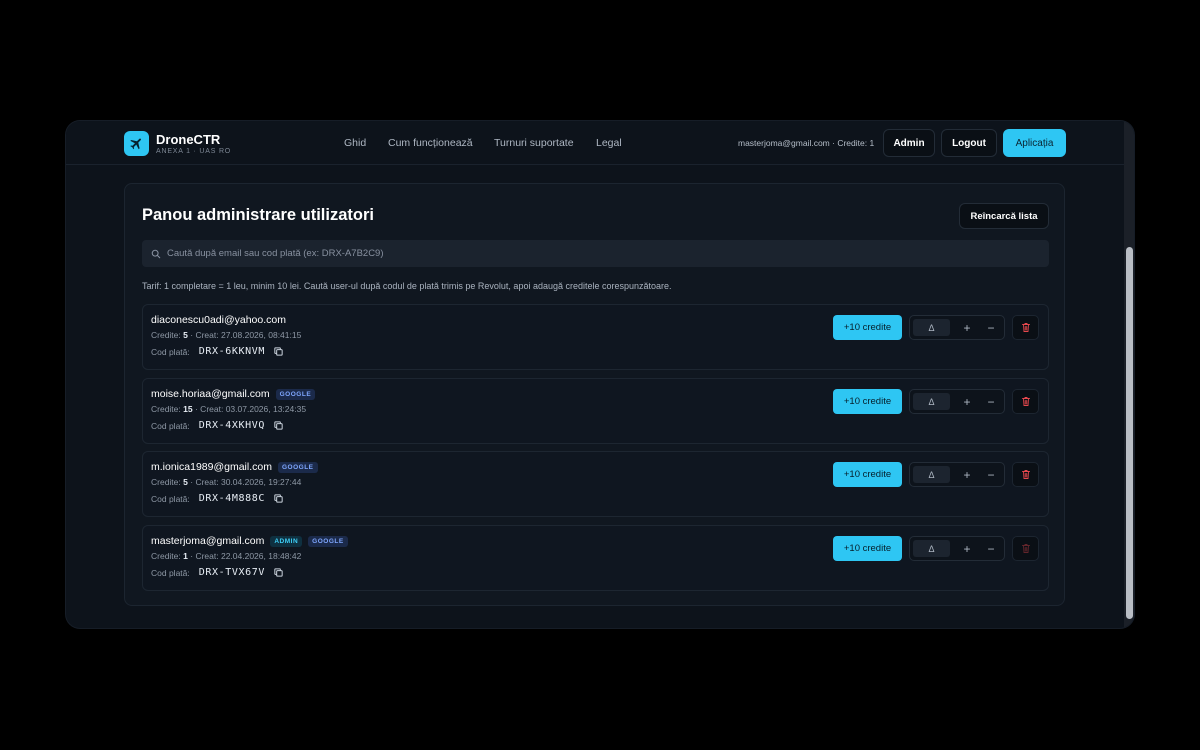  I want to click on search-bar, so click(595, 253).